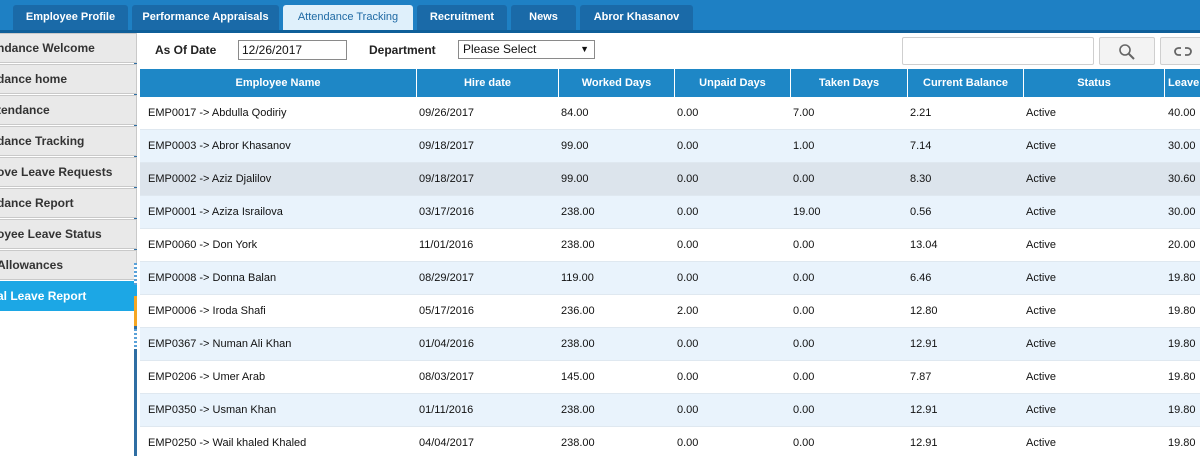 This screenshot has height=456, width=1200. I want to click on current-balance-cell: 0.56, so click(921, 212).